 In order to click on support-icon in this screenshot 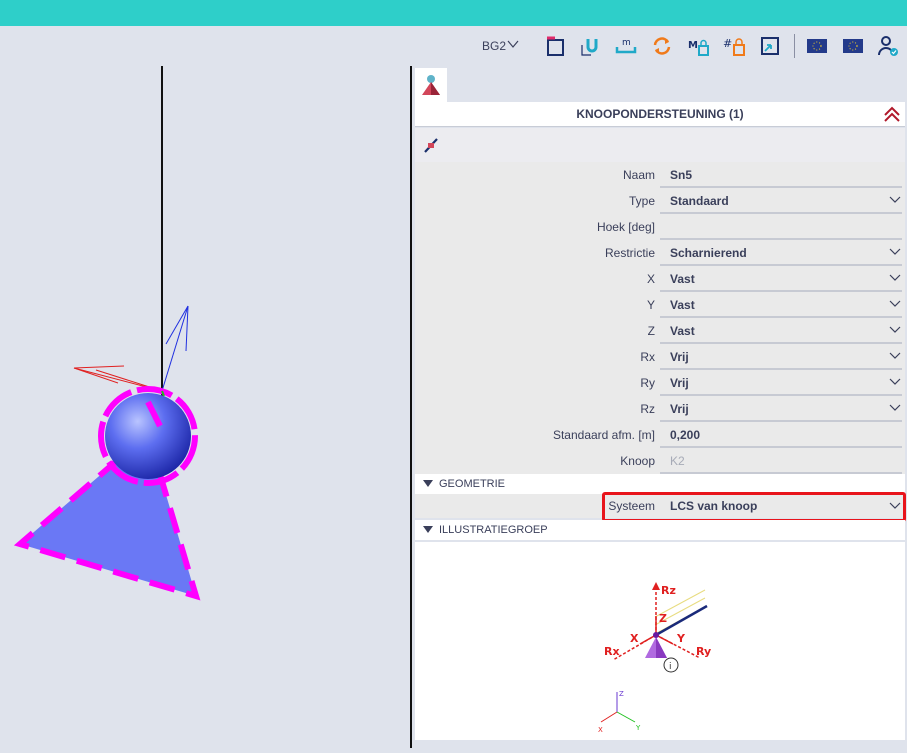, I will do `click(555, 46)`.